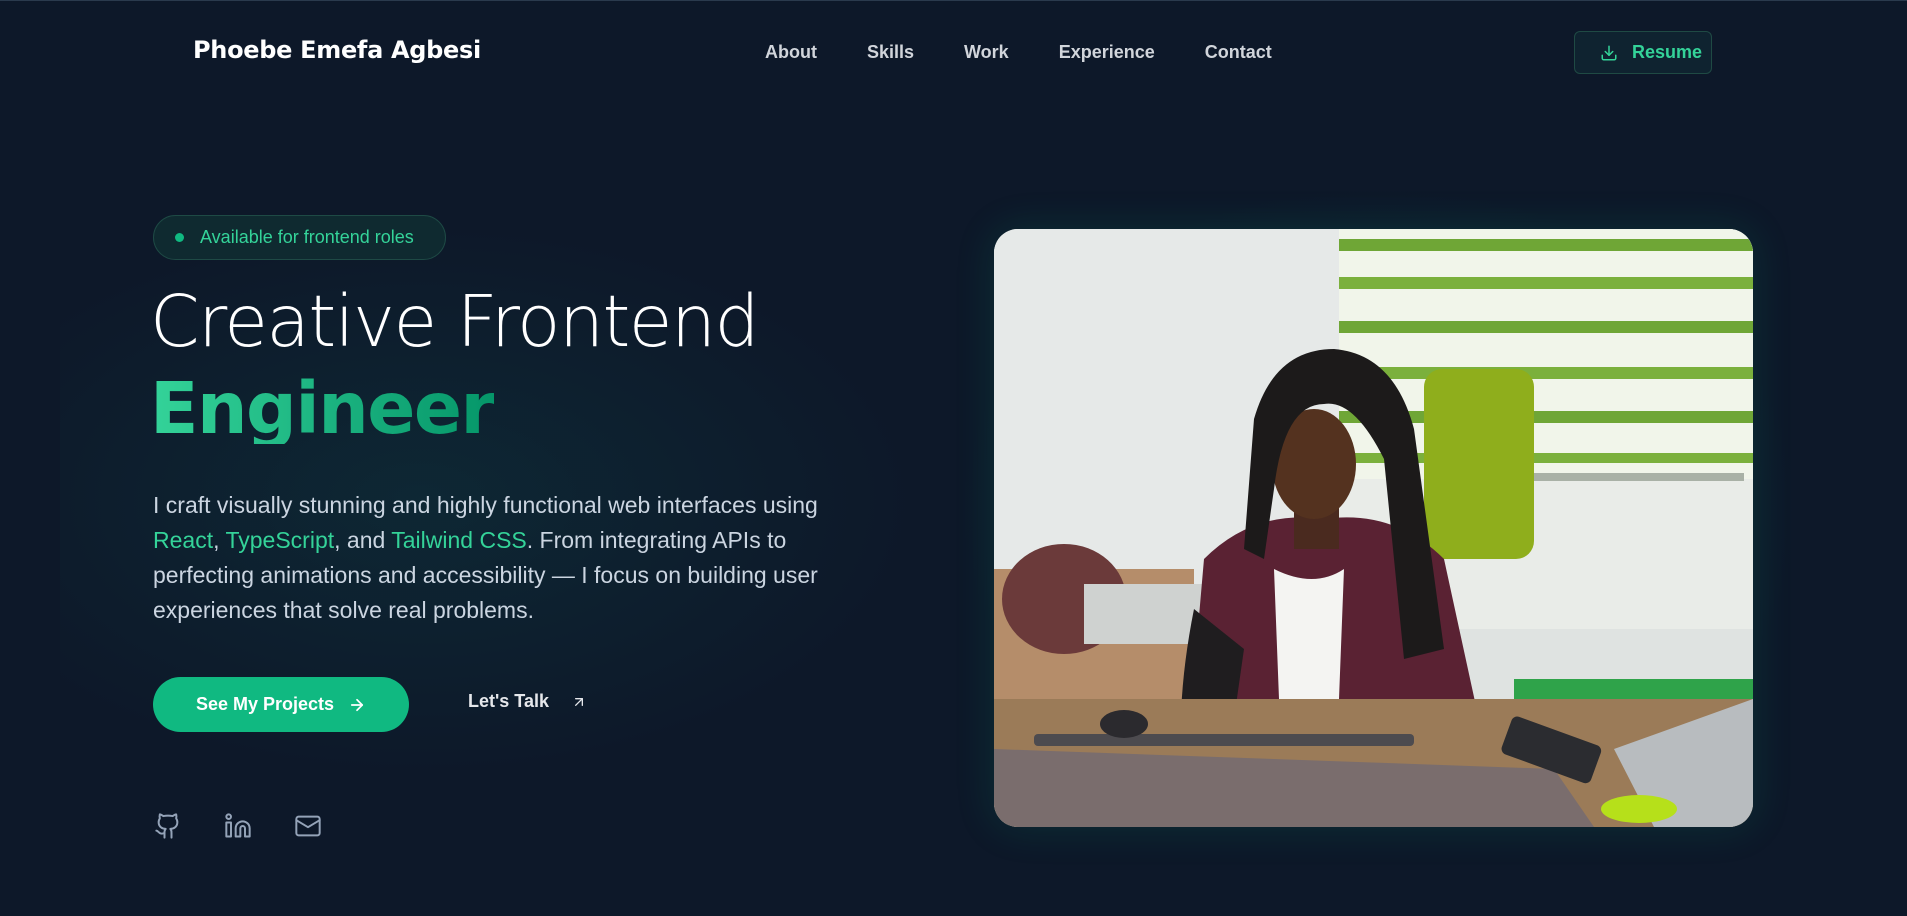  I want to click on see-projects-button: See My Projects, so click(281, 704).